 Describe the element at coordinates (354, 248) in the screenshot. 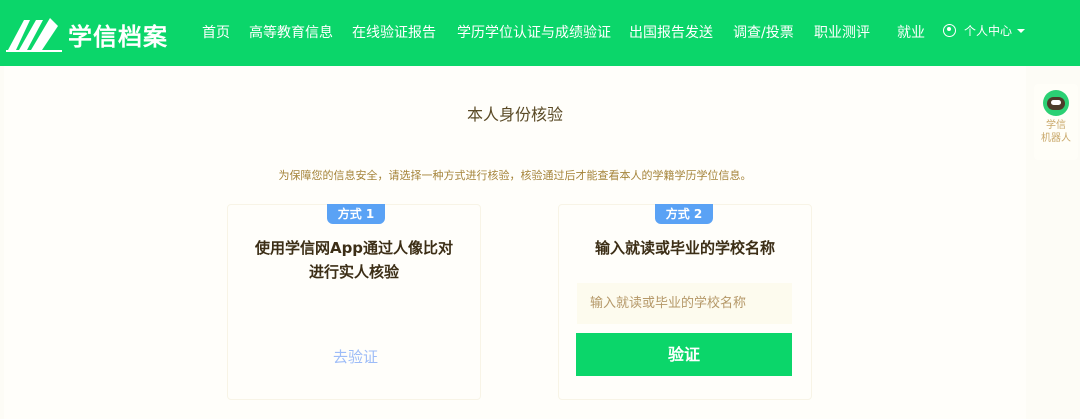

I see `method1-title-line1: 使用学信网App通过人像比对` at that location.